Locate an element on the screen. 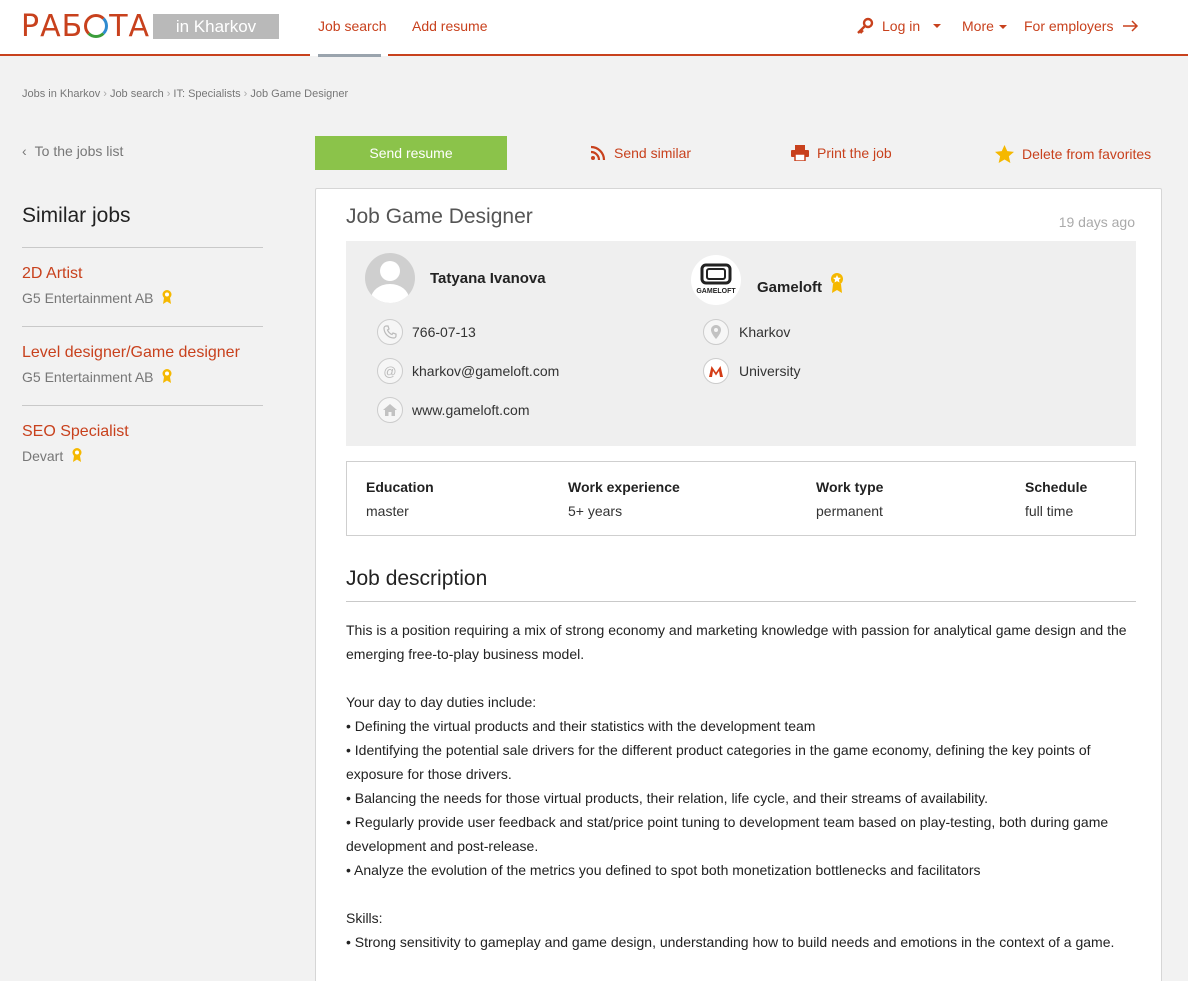 This screenshot has width=1188, height=981. send-similar-link: Send similar is located at coordinates (640, 153).